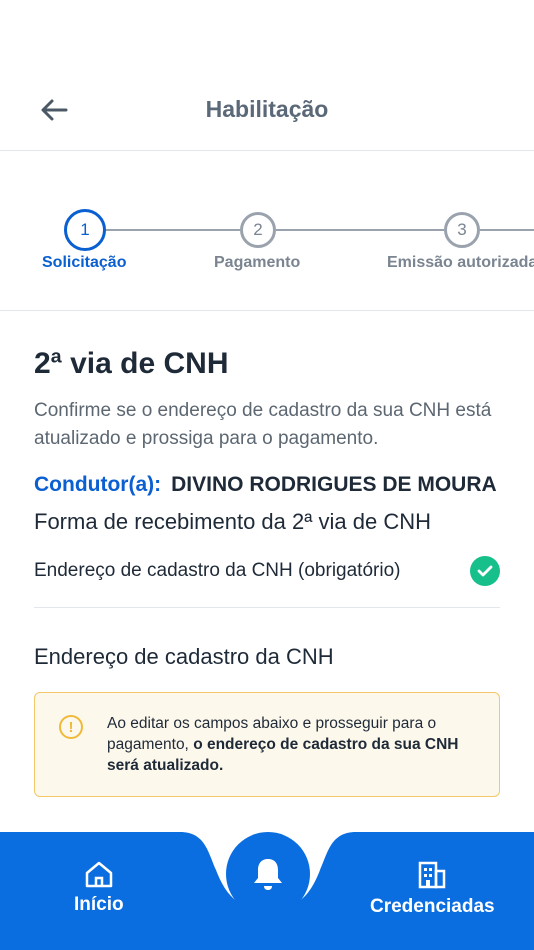 The image size is (534, 950). I want to click on nav-home: Início, so click(99, 888).